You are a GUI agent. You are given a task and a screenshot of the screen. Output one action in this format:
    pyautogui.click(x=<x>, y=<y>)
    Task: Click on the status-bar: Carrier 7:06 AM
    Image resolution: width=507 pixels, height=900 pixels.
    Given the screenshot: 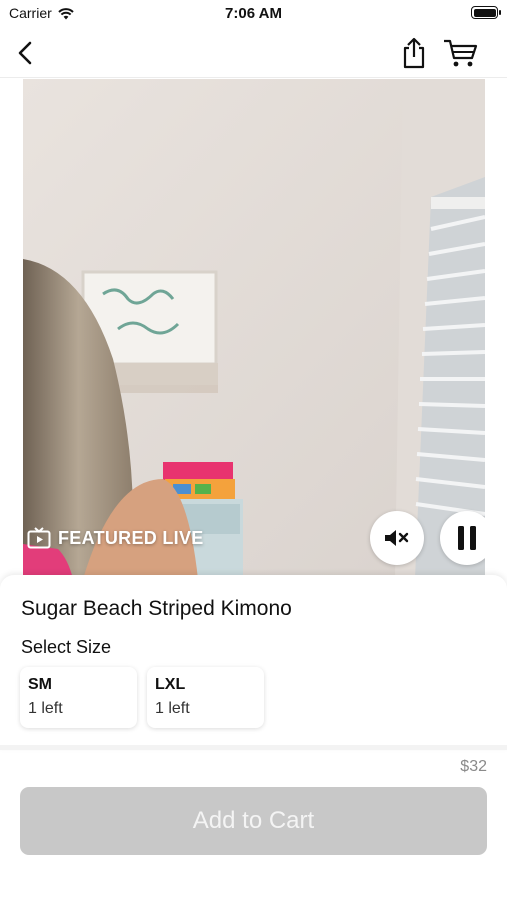 What is the action you would take?
    pyautogui.click(x=253, y=14)
    